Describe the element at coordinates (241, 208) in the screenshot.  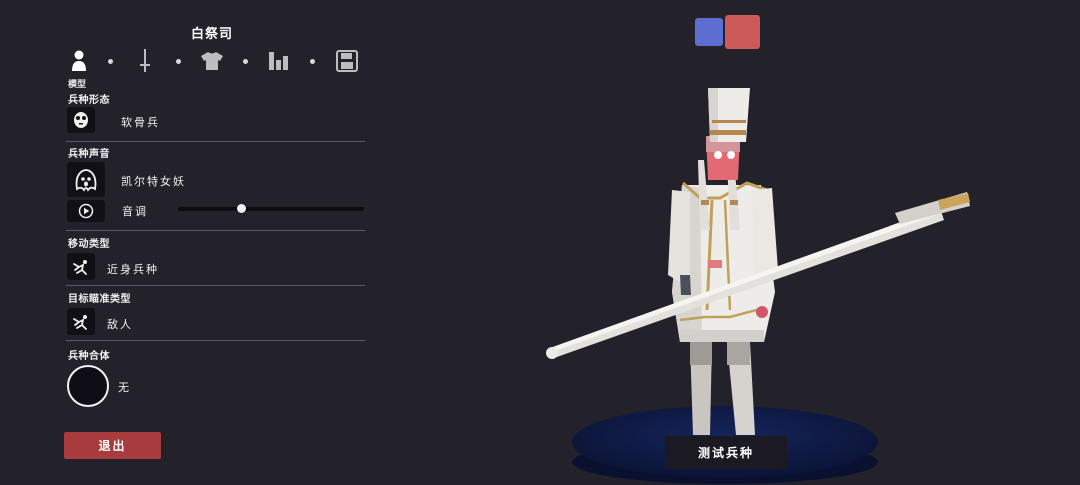
I see `pitch-slider-handle` at that location.